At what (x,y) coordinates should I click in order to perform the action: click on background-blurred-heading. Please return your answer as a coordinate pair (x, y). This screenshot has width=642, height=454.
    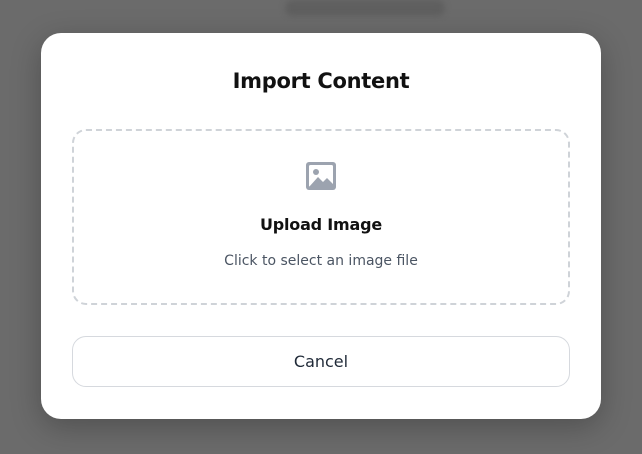
    Looking at the image, I should click on (365, 8).